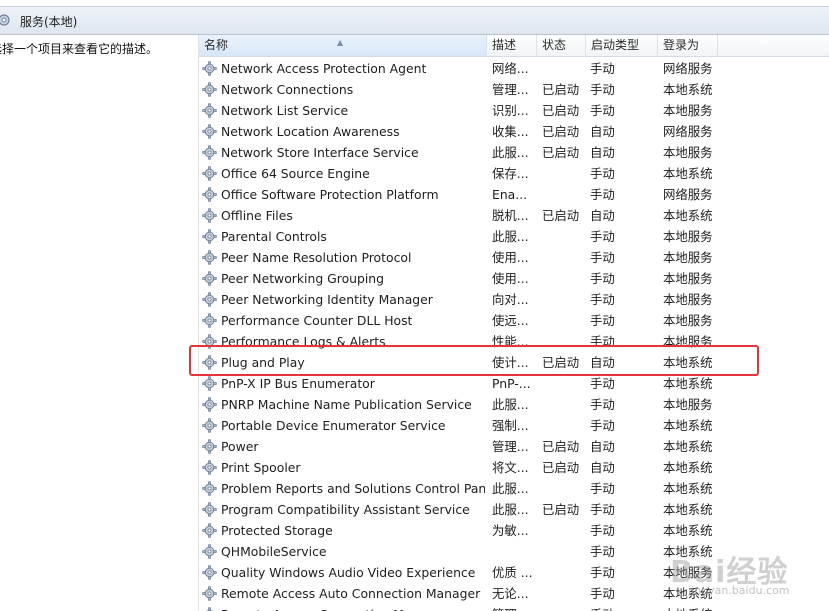 This screenshot has width=829, height=611. I want to click on service-name: Network Location Awareness, so click(310, 131).